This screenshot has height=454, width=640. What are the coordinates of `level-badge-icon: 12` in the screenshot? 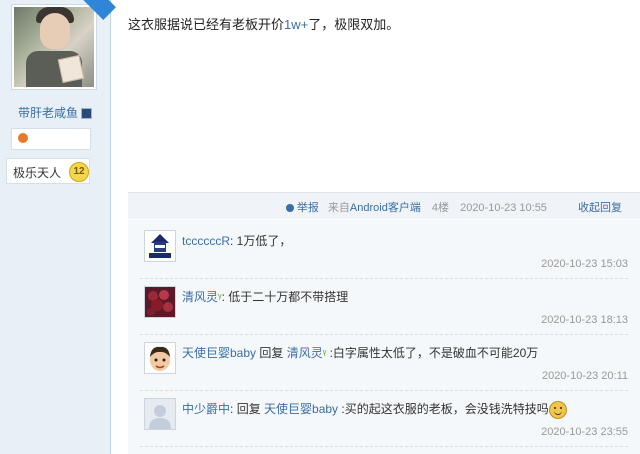 It's located at (79, 172).